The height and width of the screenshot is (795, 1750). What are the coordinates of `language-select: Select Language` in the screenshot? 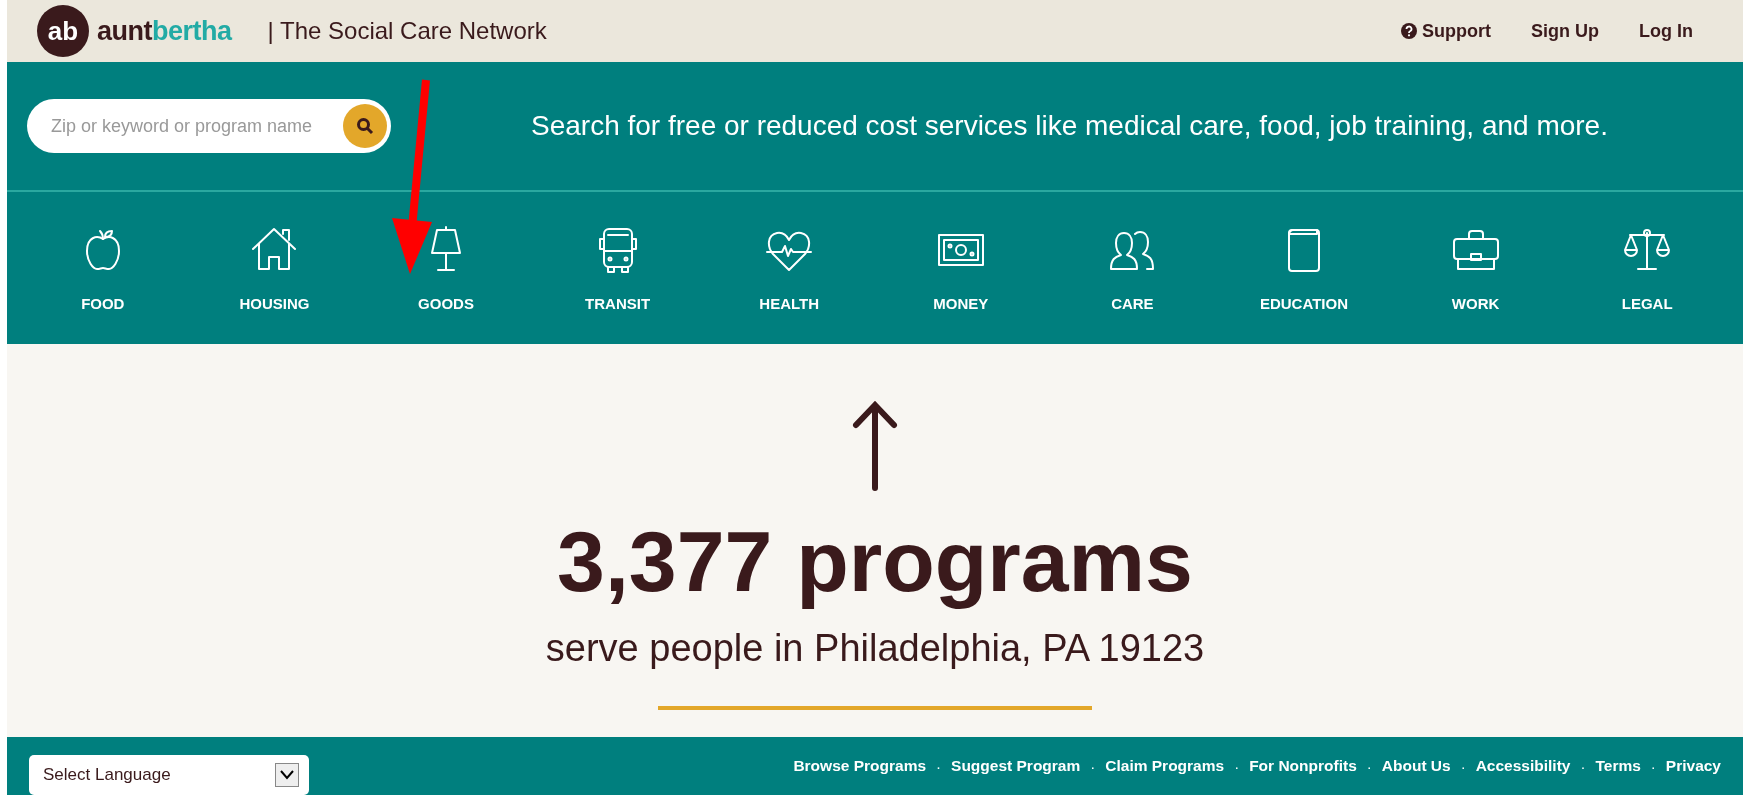 It's located at (169, 775).